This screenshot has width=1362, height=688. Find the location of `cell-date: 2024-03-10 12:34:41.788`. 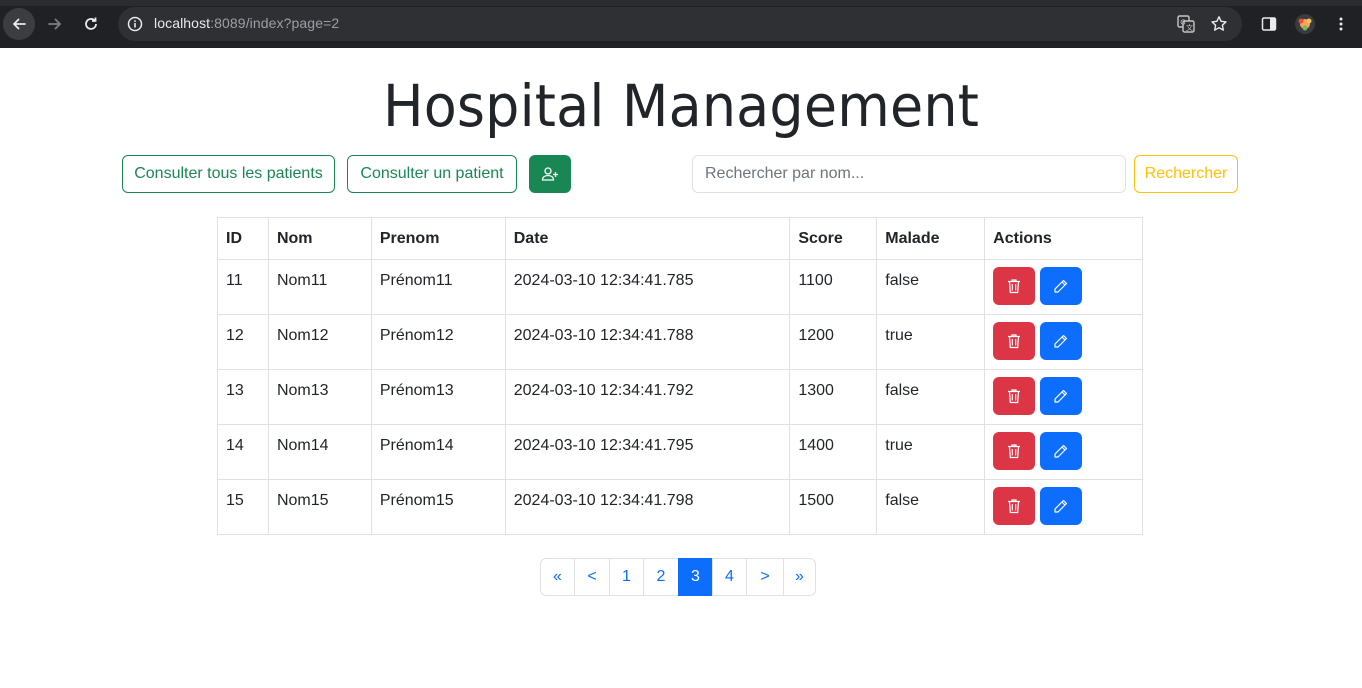

cell-date: 2024-03-10 12:34:41.788 is located at coordinates (647, 342).